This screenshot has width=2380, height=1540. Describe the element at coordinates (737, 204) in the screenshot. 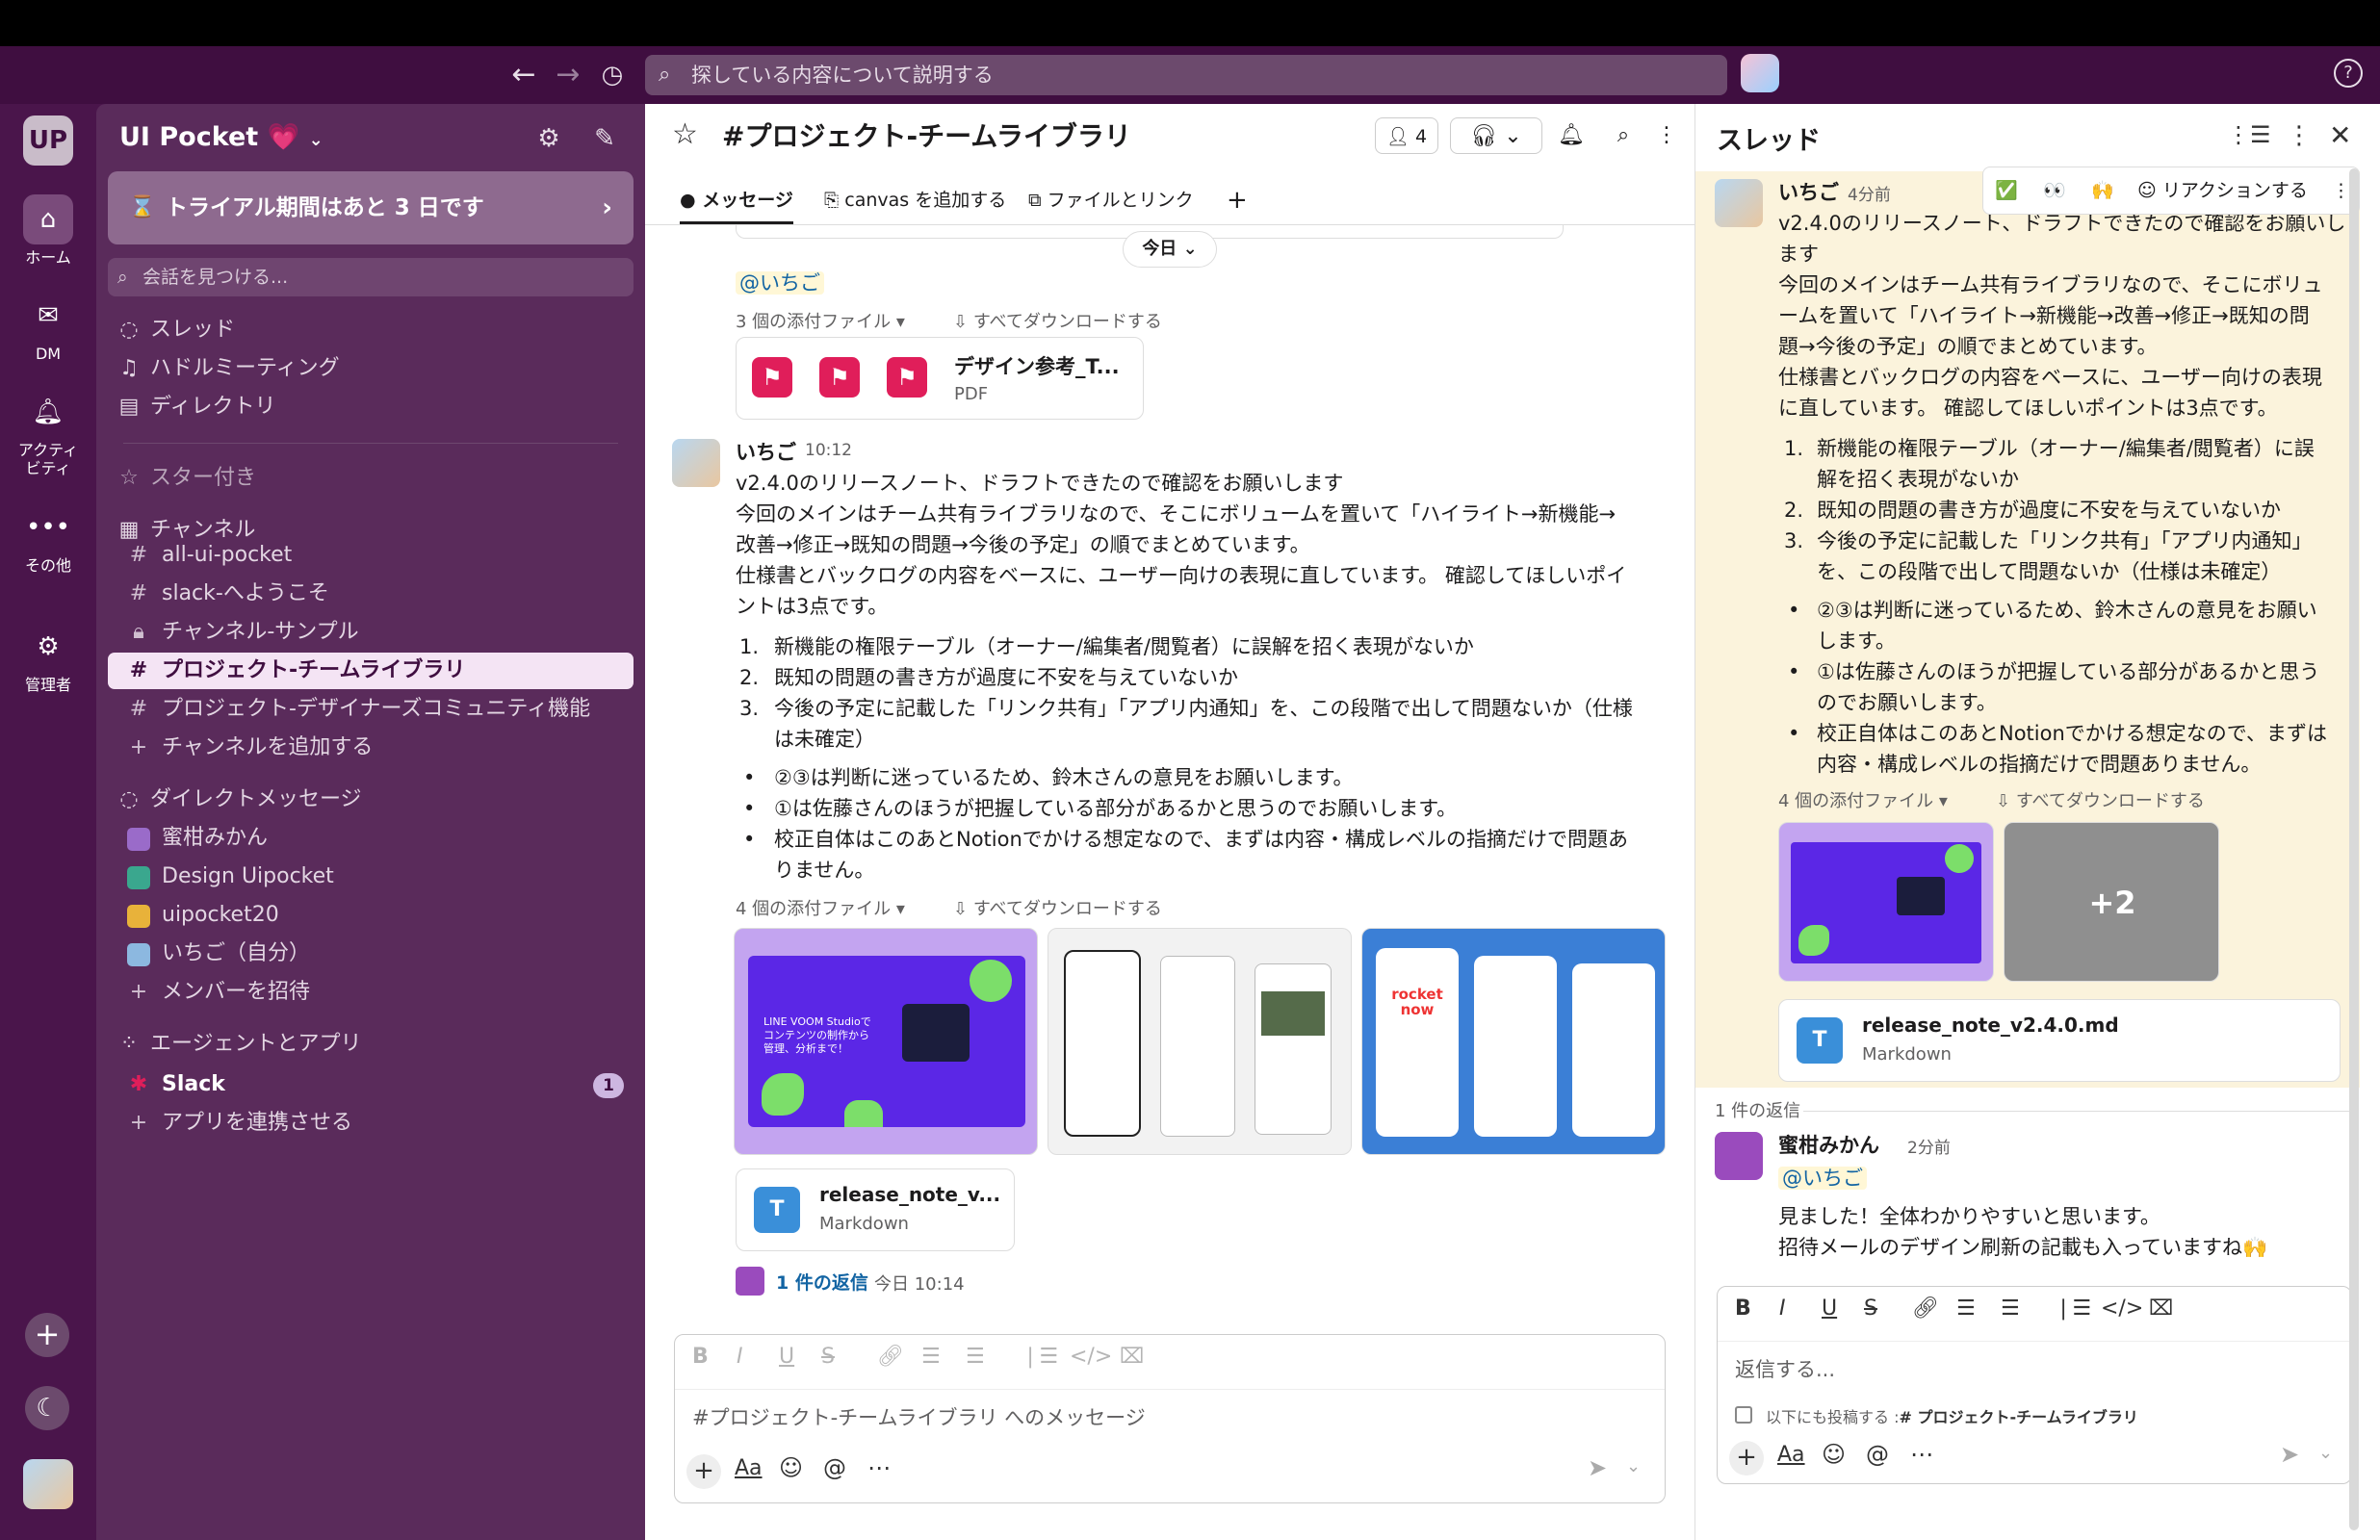

I see `tab-messages: ● メッセージ` at that location.